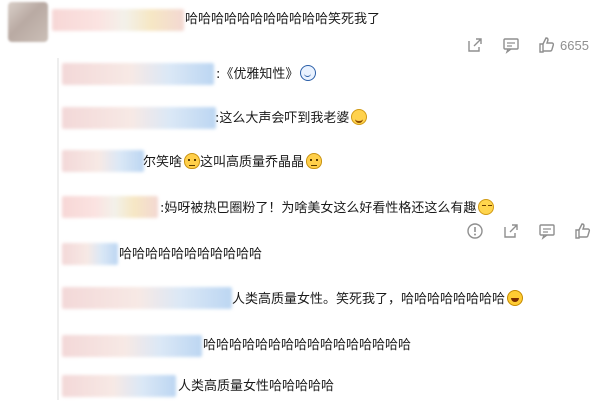 The height and width of the screenshot is (405, 600). I want to click on main-comment-actions: 6655, so click(518, 45).